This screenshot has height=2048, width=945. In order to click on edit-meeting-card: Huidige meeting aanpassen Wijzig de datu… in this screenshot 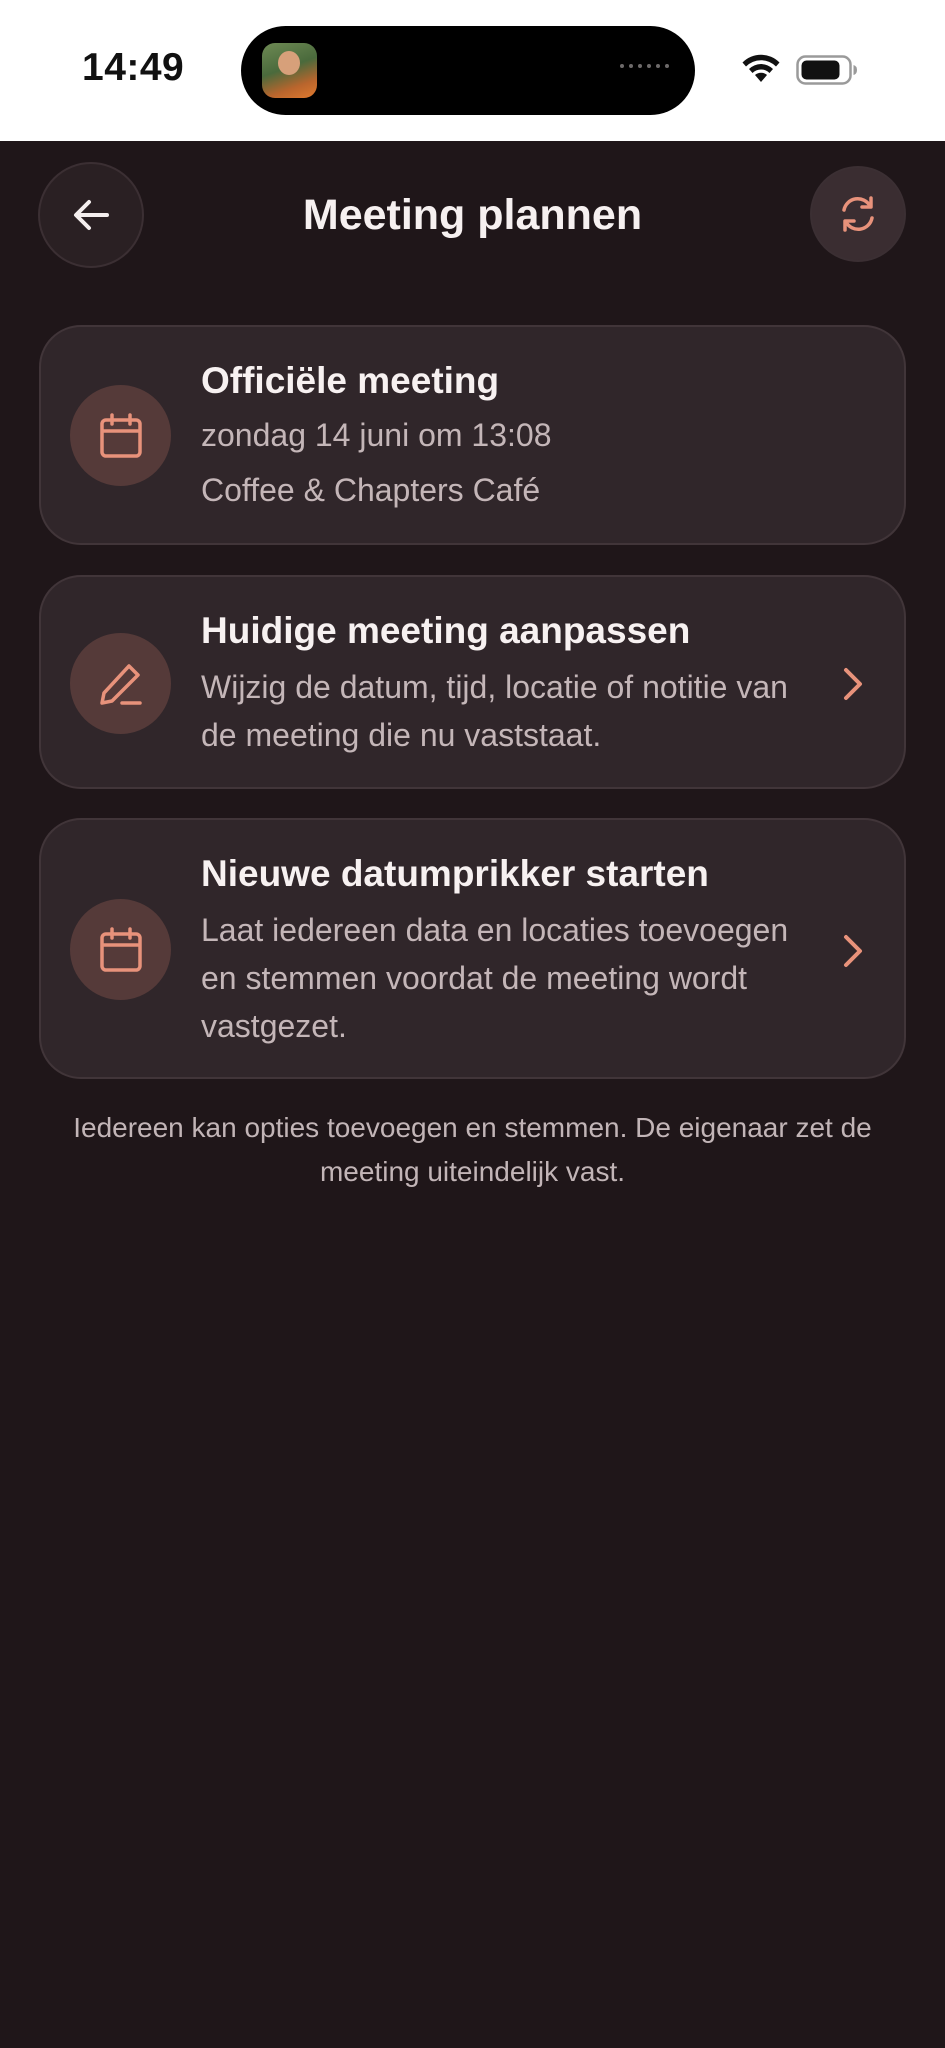, I will do `click(472, 682)`.